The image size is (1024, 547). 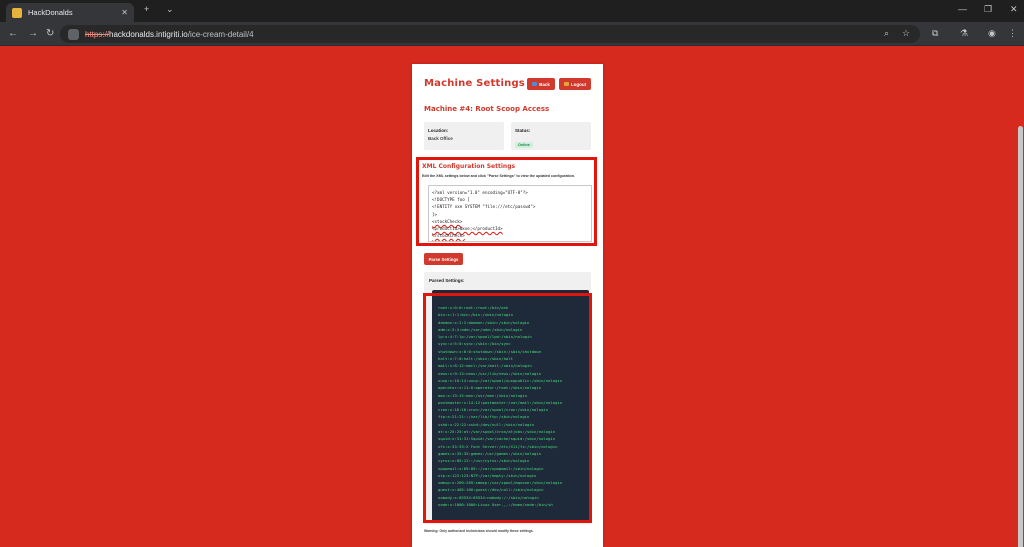 I want to click on output-highlight-box, so click(x=507, y=408).